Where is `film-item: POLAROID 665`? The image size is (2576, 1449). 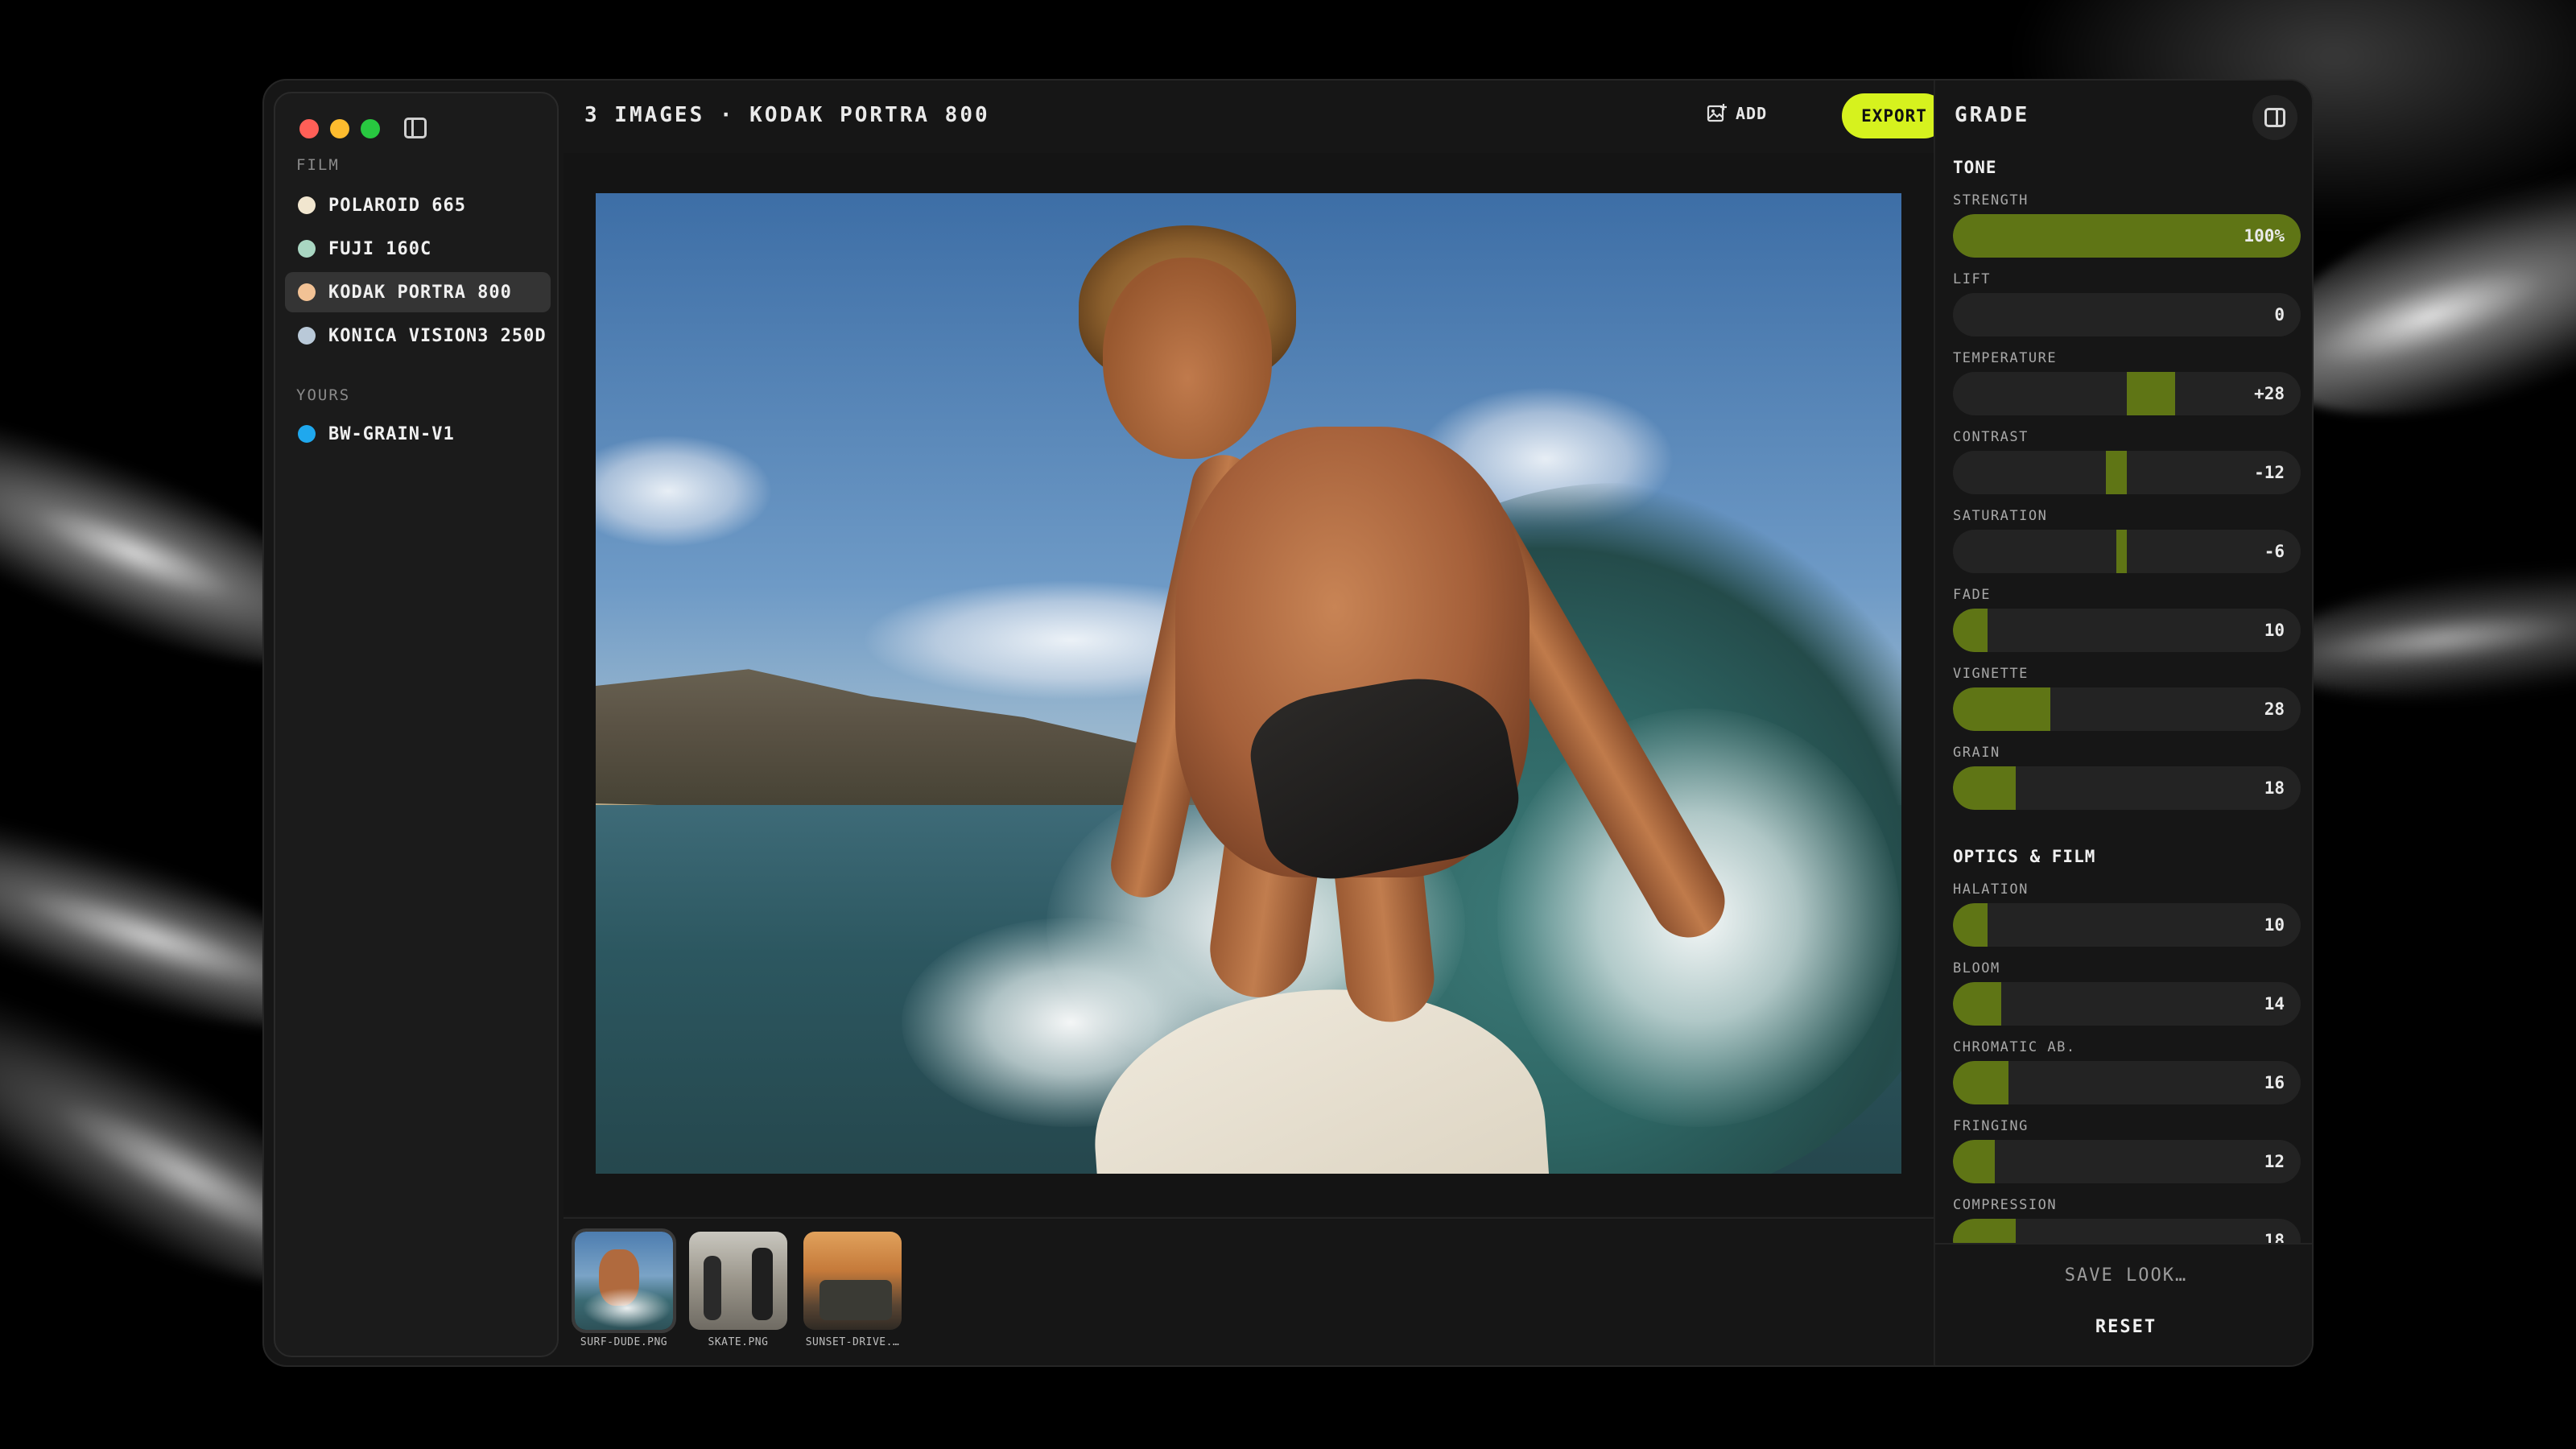
film-item: POLAROID 665 is located at coordinates (418, 205).